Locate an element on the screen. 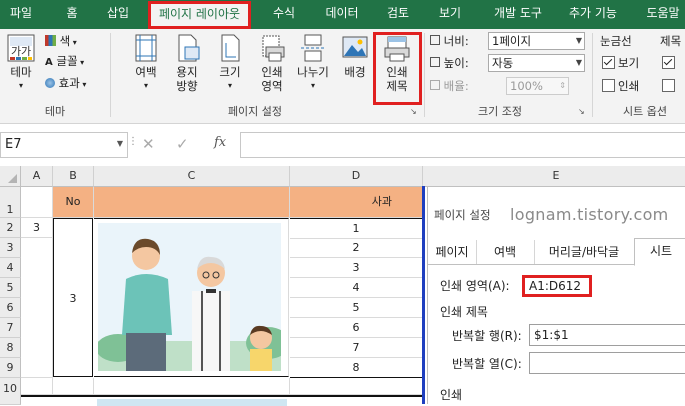  fonts-label: 글꼴 is located at coordinates (67, 61).